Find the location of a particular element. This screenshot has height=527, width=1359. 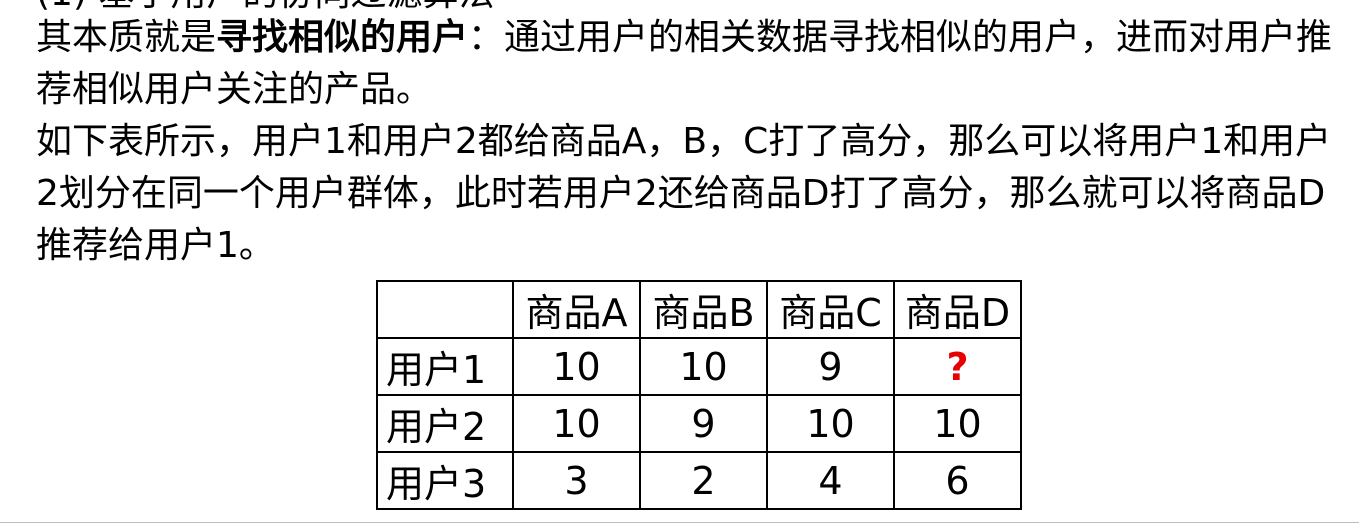

unknown-rating-mark: ? is located at coordinates (957, 366).